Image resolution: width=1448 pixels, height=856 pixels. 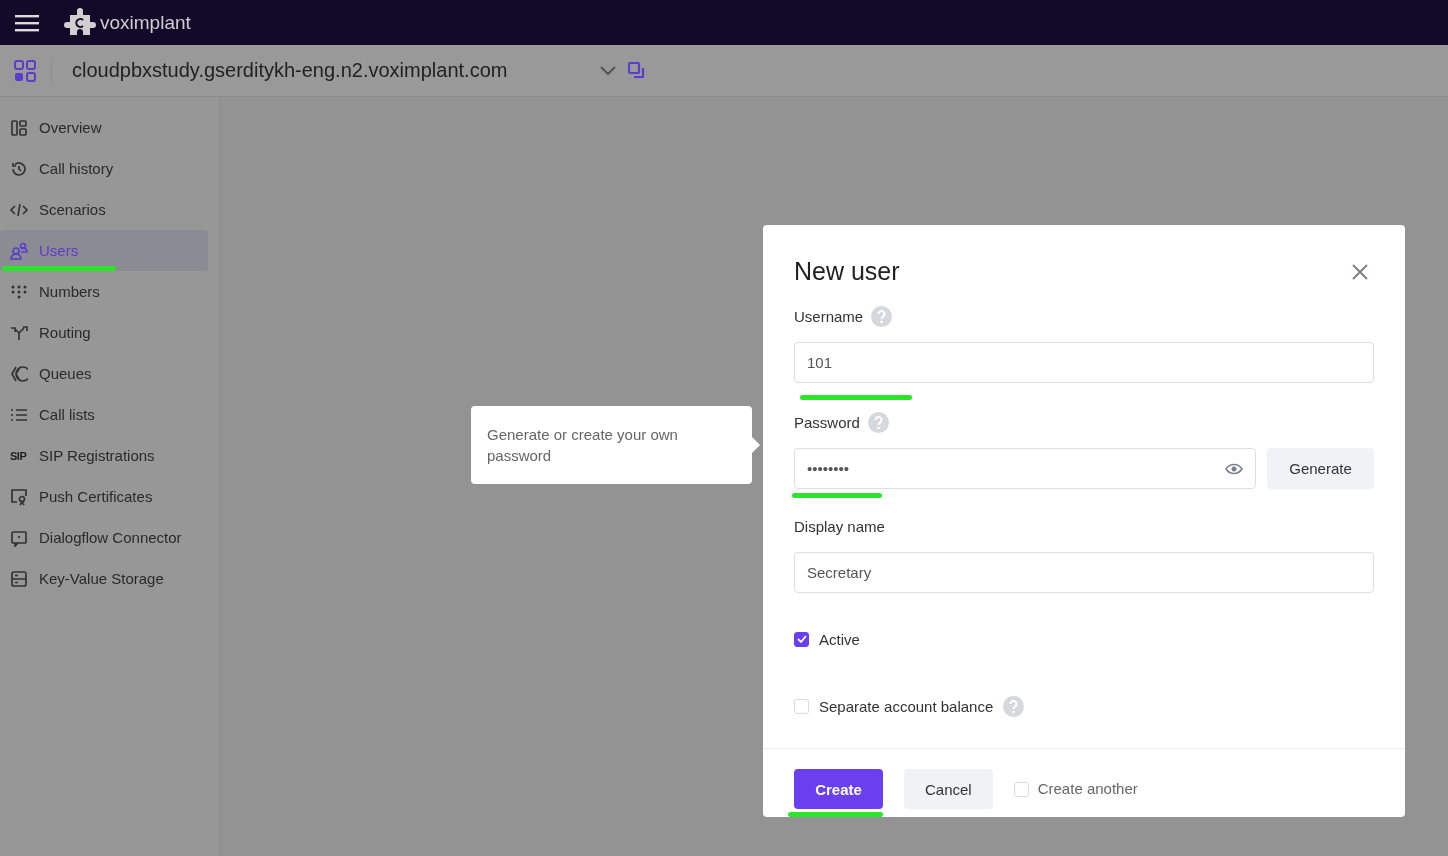 I want to click on sidebar-item: Call lists, so click(x=104, y=414).